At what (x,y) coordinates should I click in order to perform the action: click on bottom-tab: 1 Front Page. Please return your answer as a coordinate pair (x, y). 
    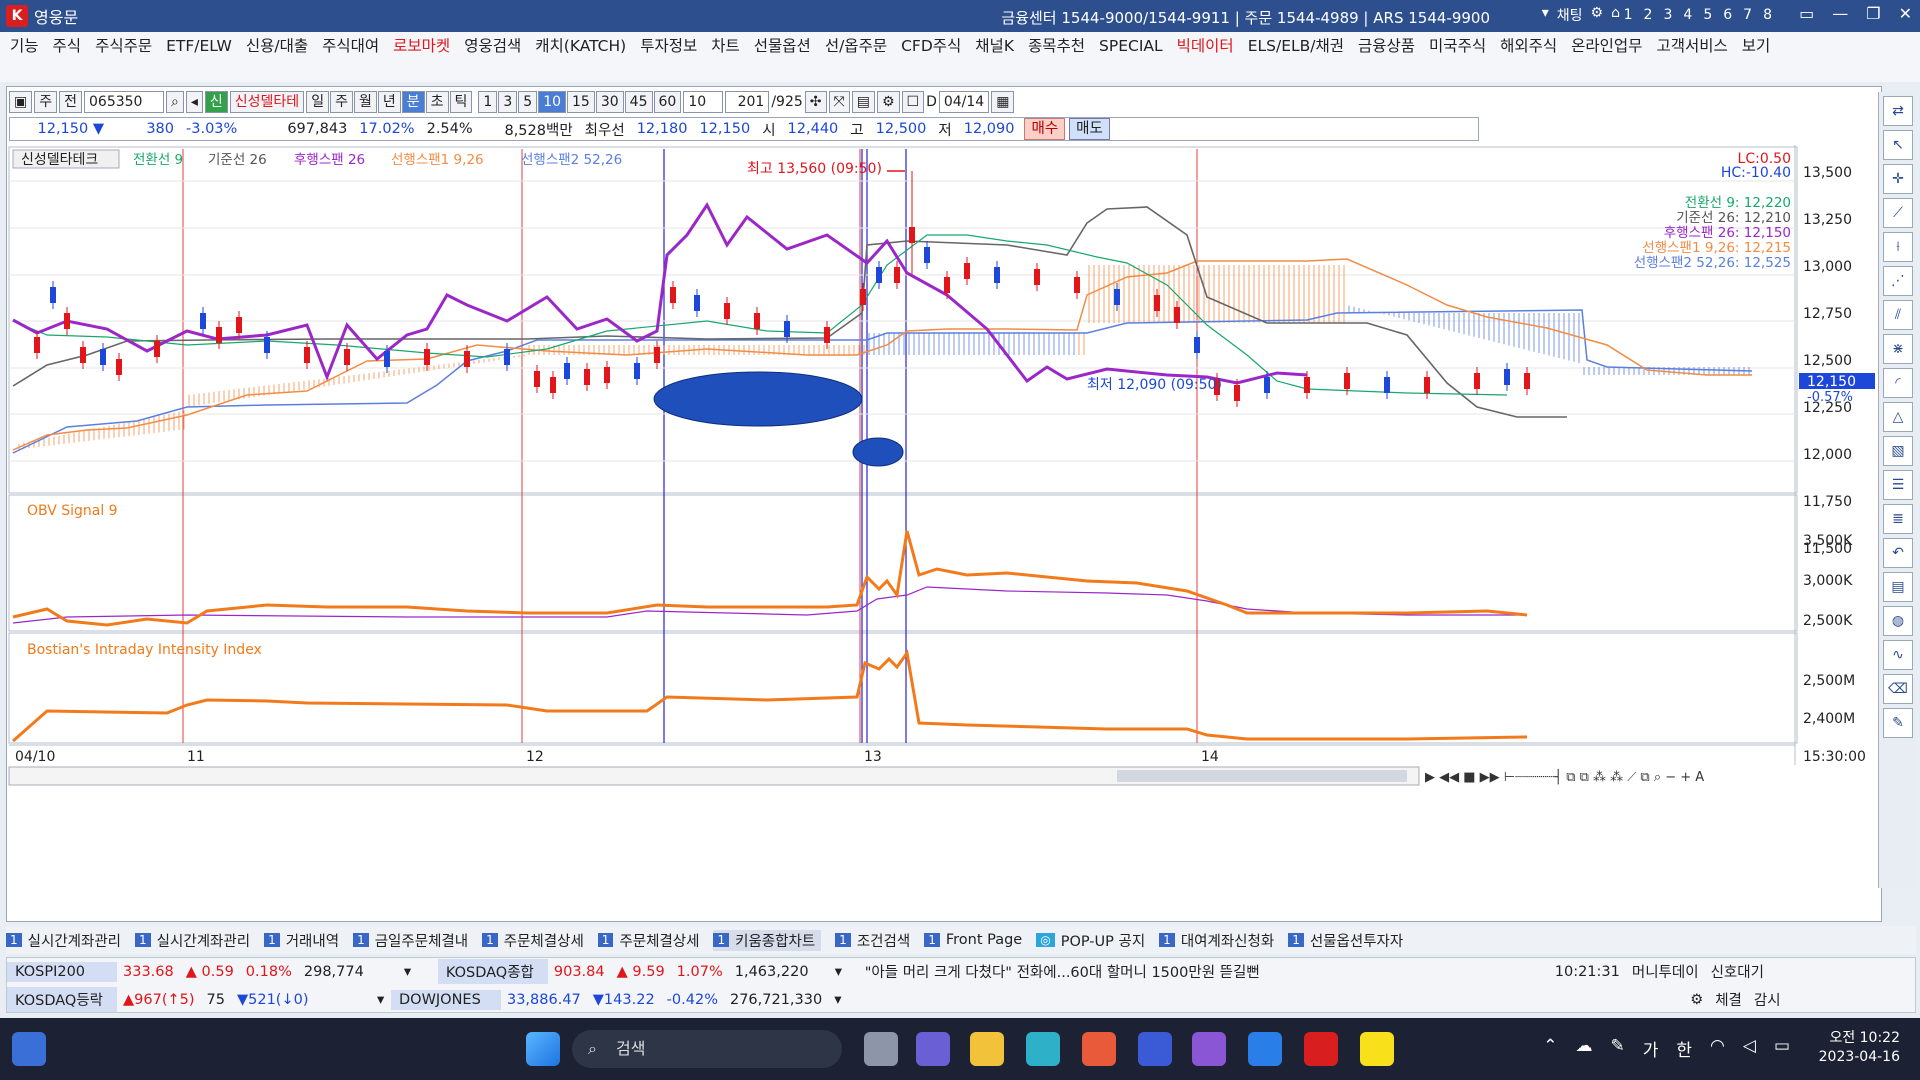
    Looking at the image, I should click on (973, 940).